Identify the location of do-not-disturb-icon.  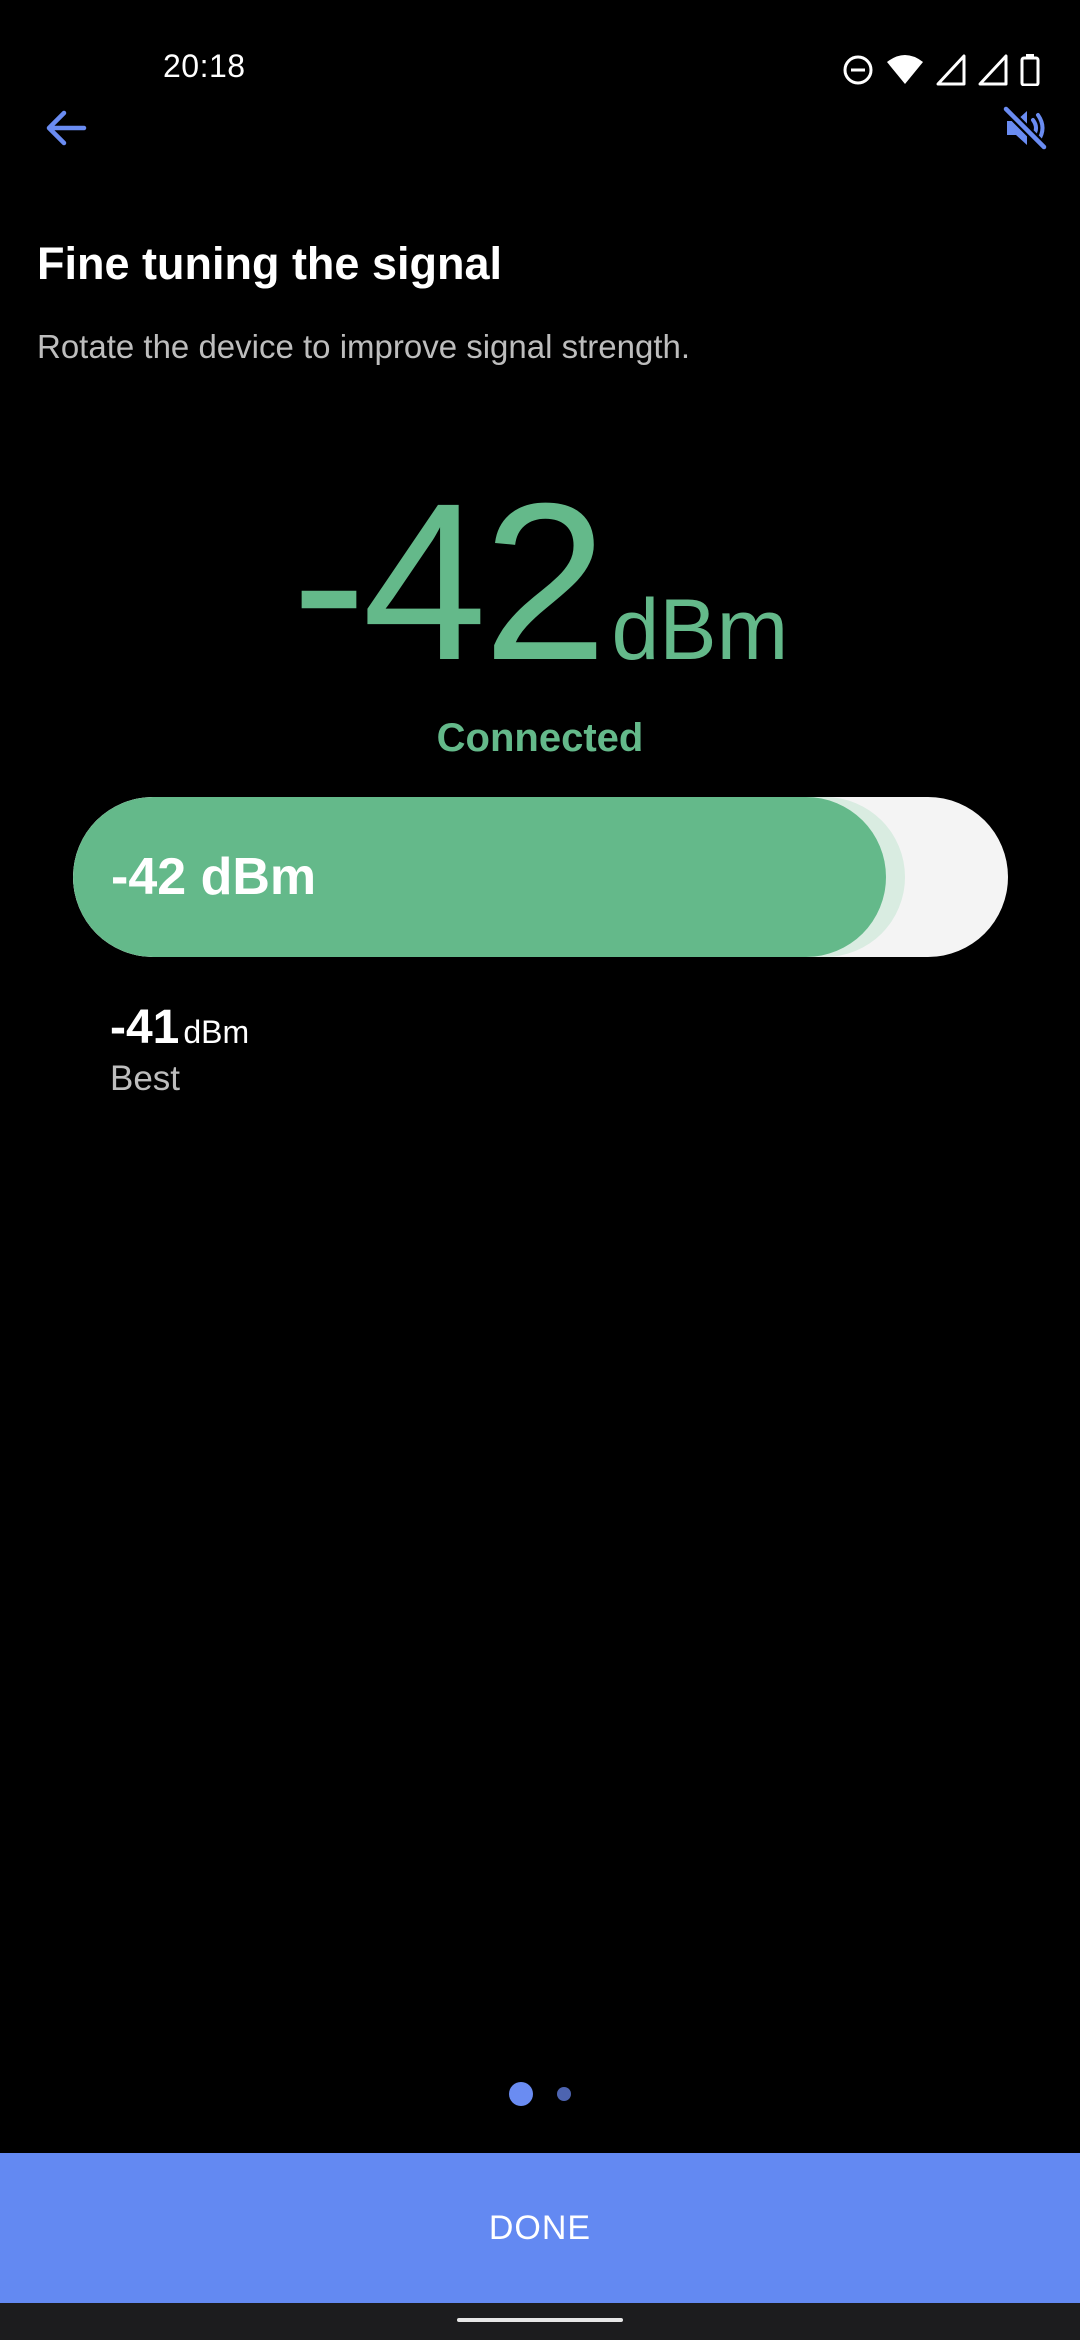
(858, 70).